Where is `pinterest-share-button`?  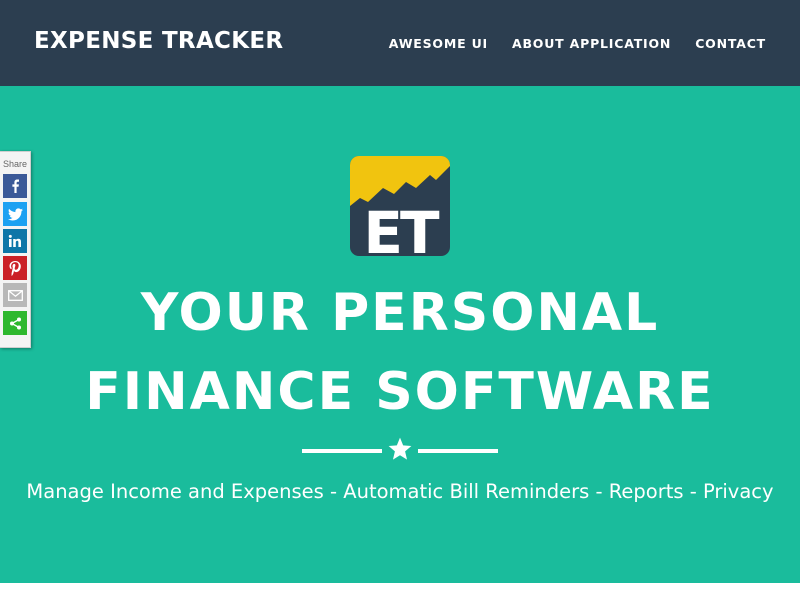
pinterest-share-button is located at coordinates (15, 268).